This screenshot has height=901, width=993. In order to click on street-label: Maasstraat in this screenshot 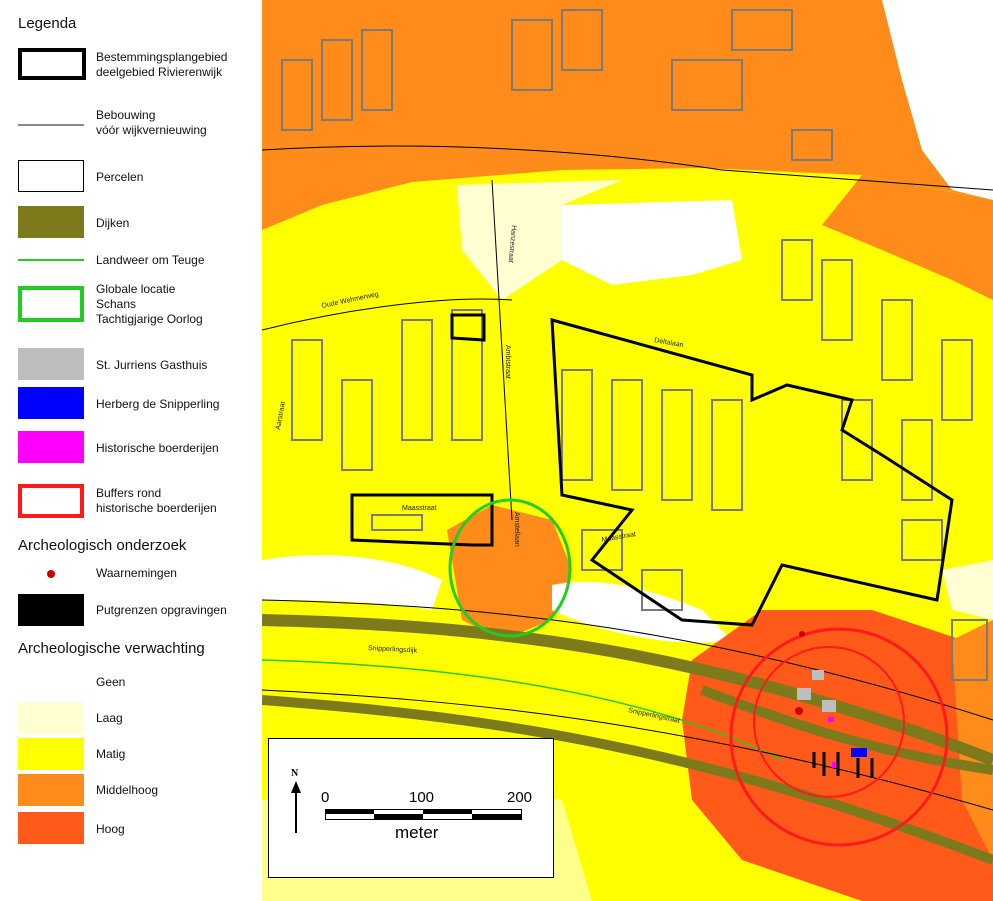, I will do `click(419, 508)`.